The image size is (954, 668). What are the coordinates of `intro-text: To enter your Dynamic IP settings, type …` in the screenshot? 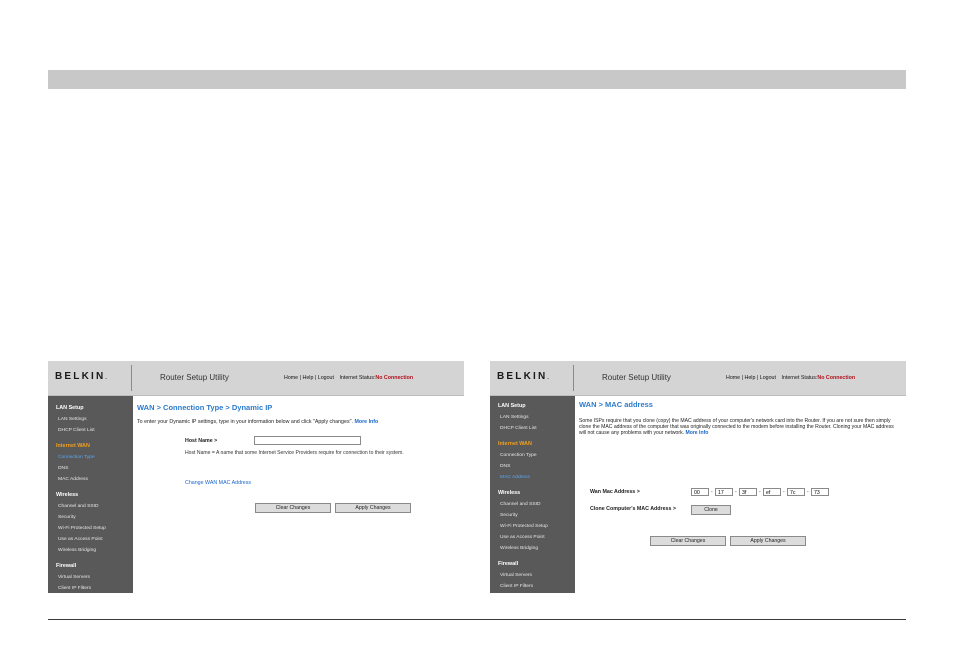 It's located at (258, 422).